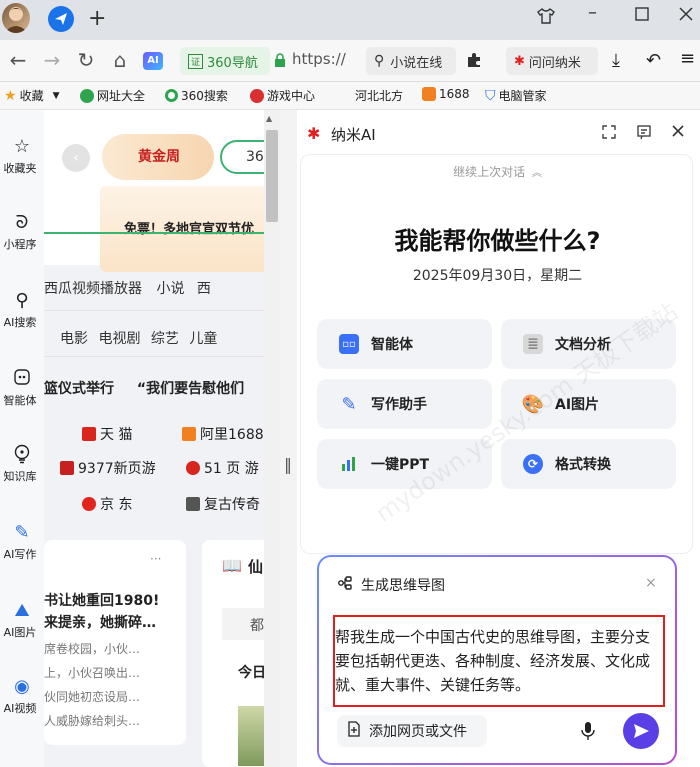  Describe the element at coordinates (61, 19) in the screenshot. I see `active-tab-icon` at that location.